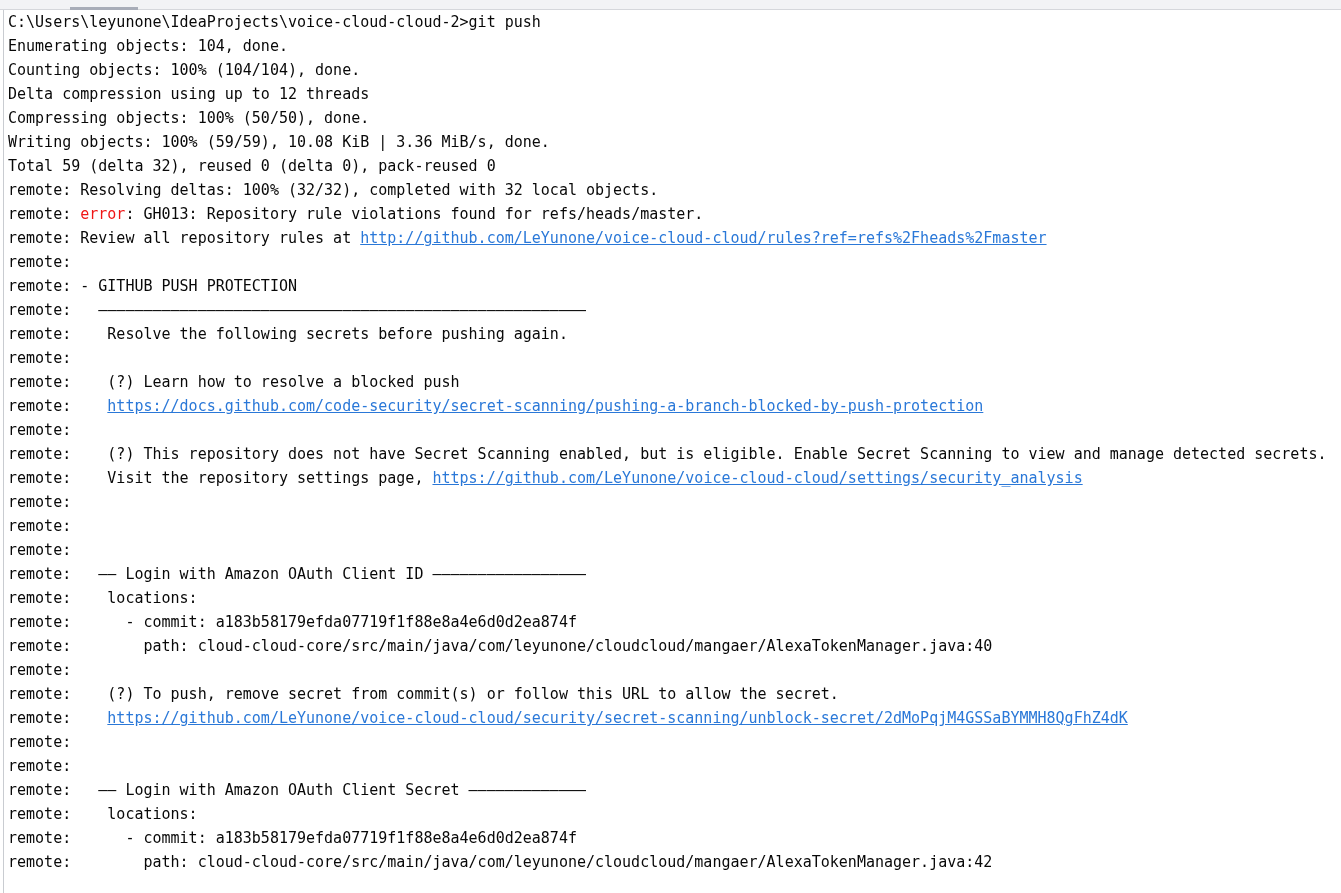 The height and width of the screenshot is (893, 1341). I want to click on terminal-text: remote: Visit the repository settings page,, so click(216, 478).